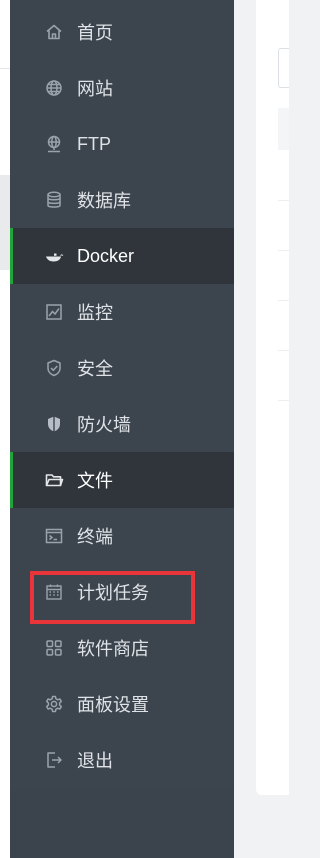  What do you see at coordinates (95, 481) in the screenshot?
I see `sidebar-item-label: 文件` at bounding box center [95, 481].